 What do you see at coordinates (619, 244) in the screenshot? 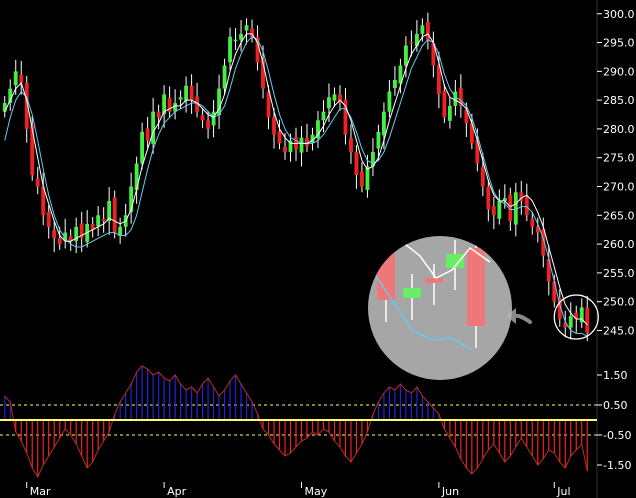
I see `price-tick-label: 260.0` at bounding box center [619, 244].